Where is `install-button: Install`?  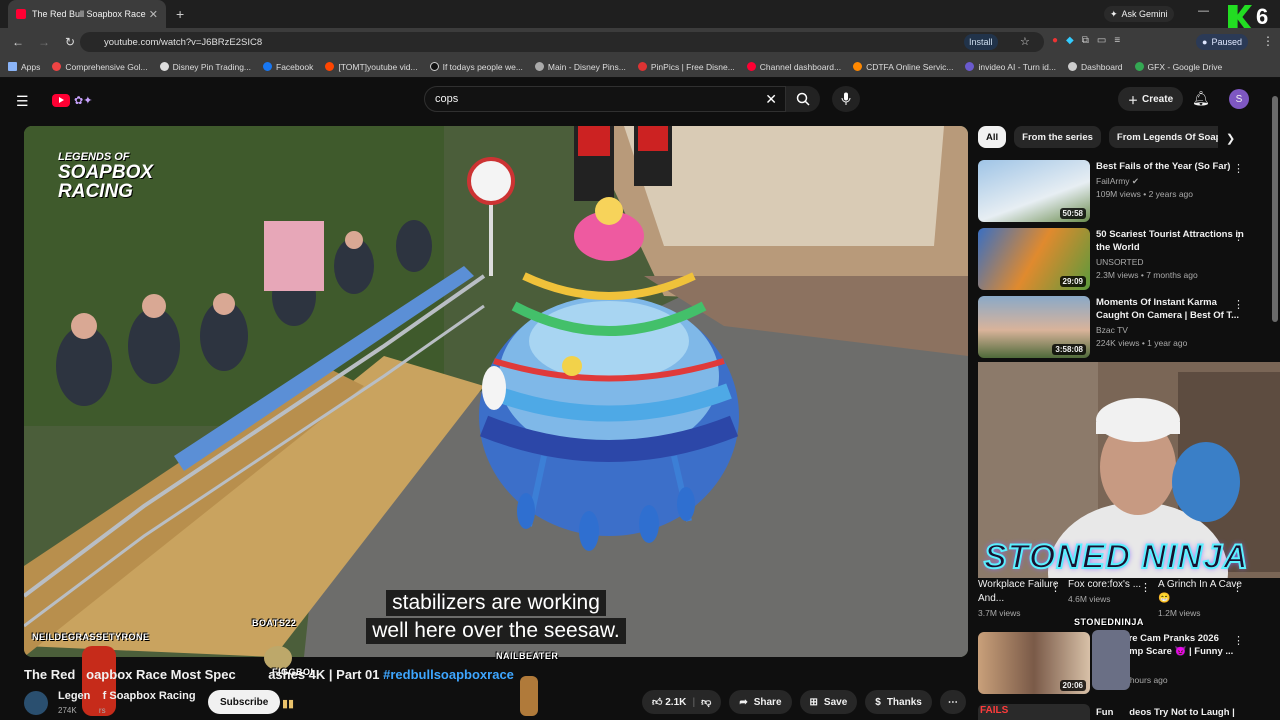
install-button: Install is located at coordinates (981, 42).